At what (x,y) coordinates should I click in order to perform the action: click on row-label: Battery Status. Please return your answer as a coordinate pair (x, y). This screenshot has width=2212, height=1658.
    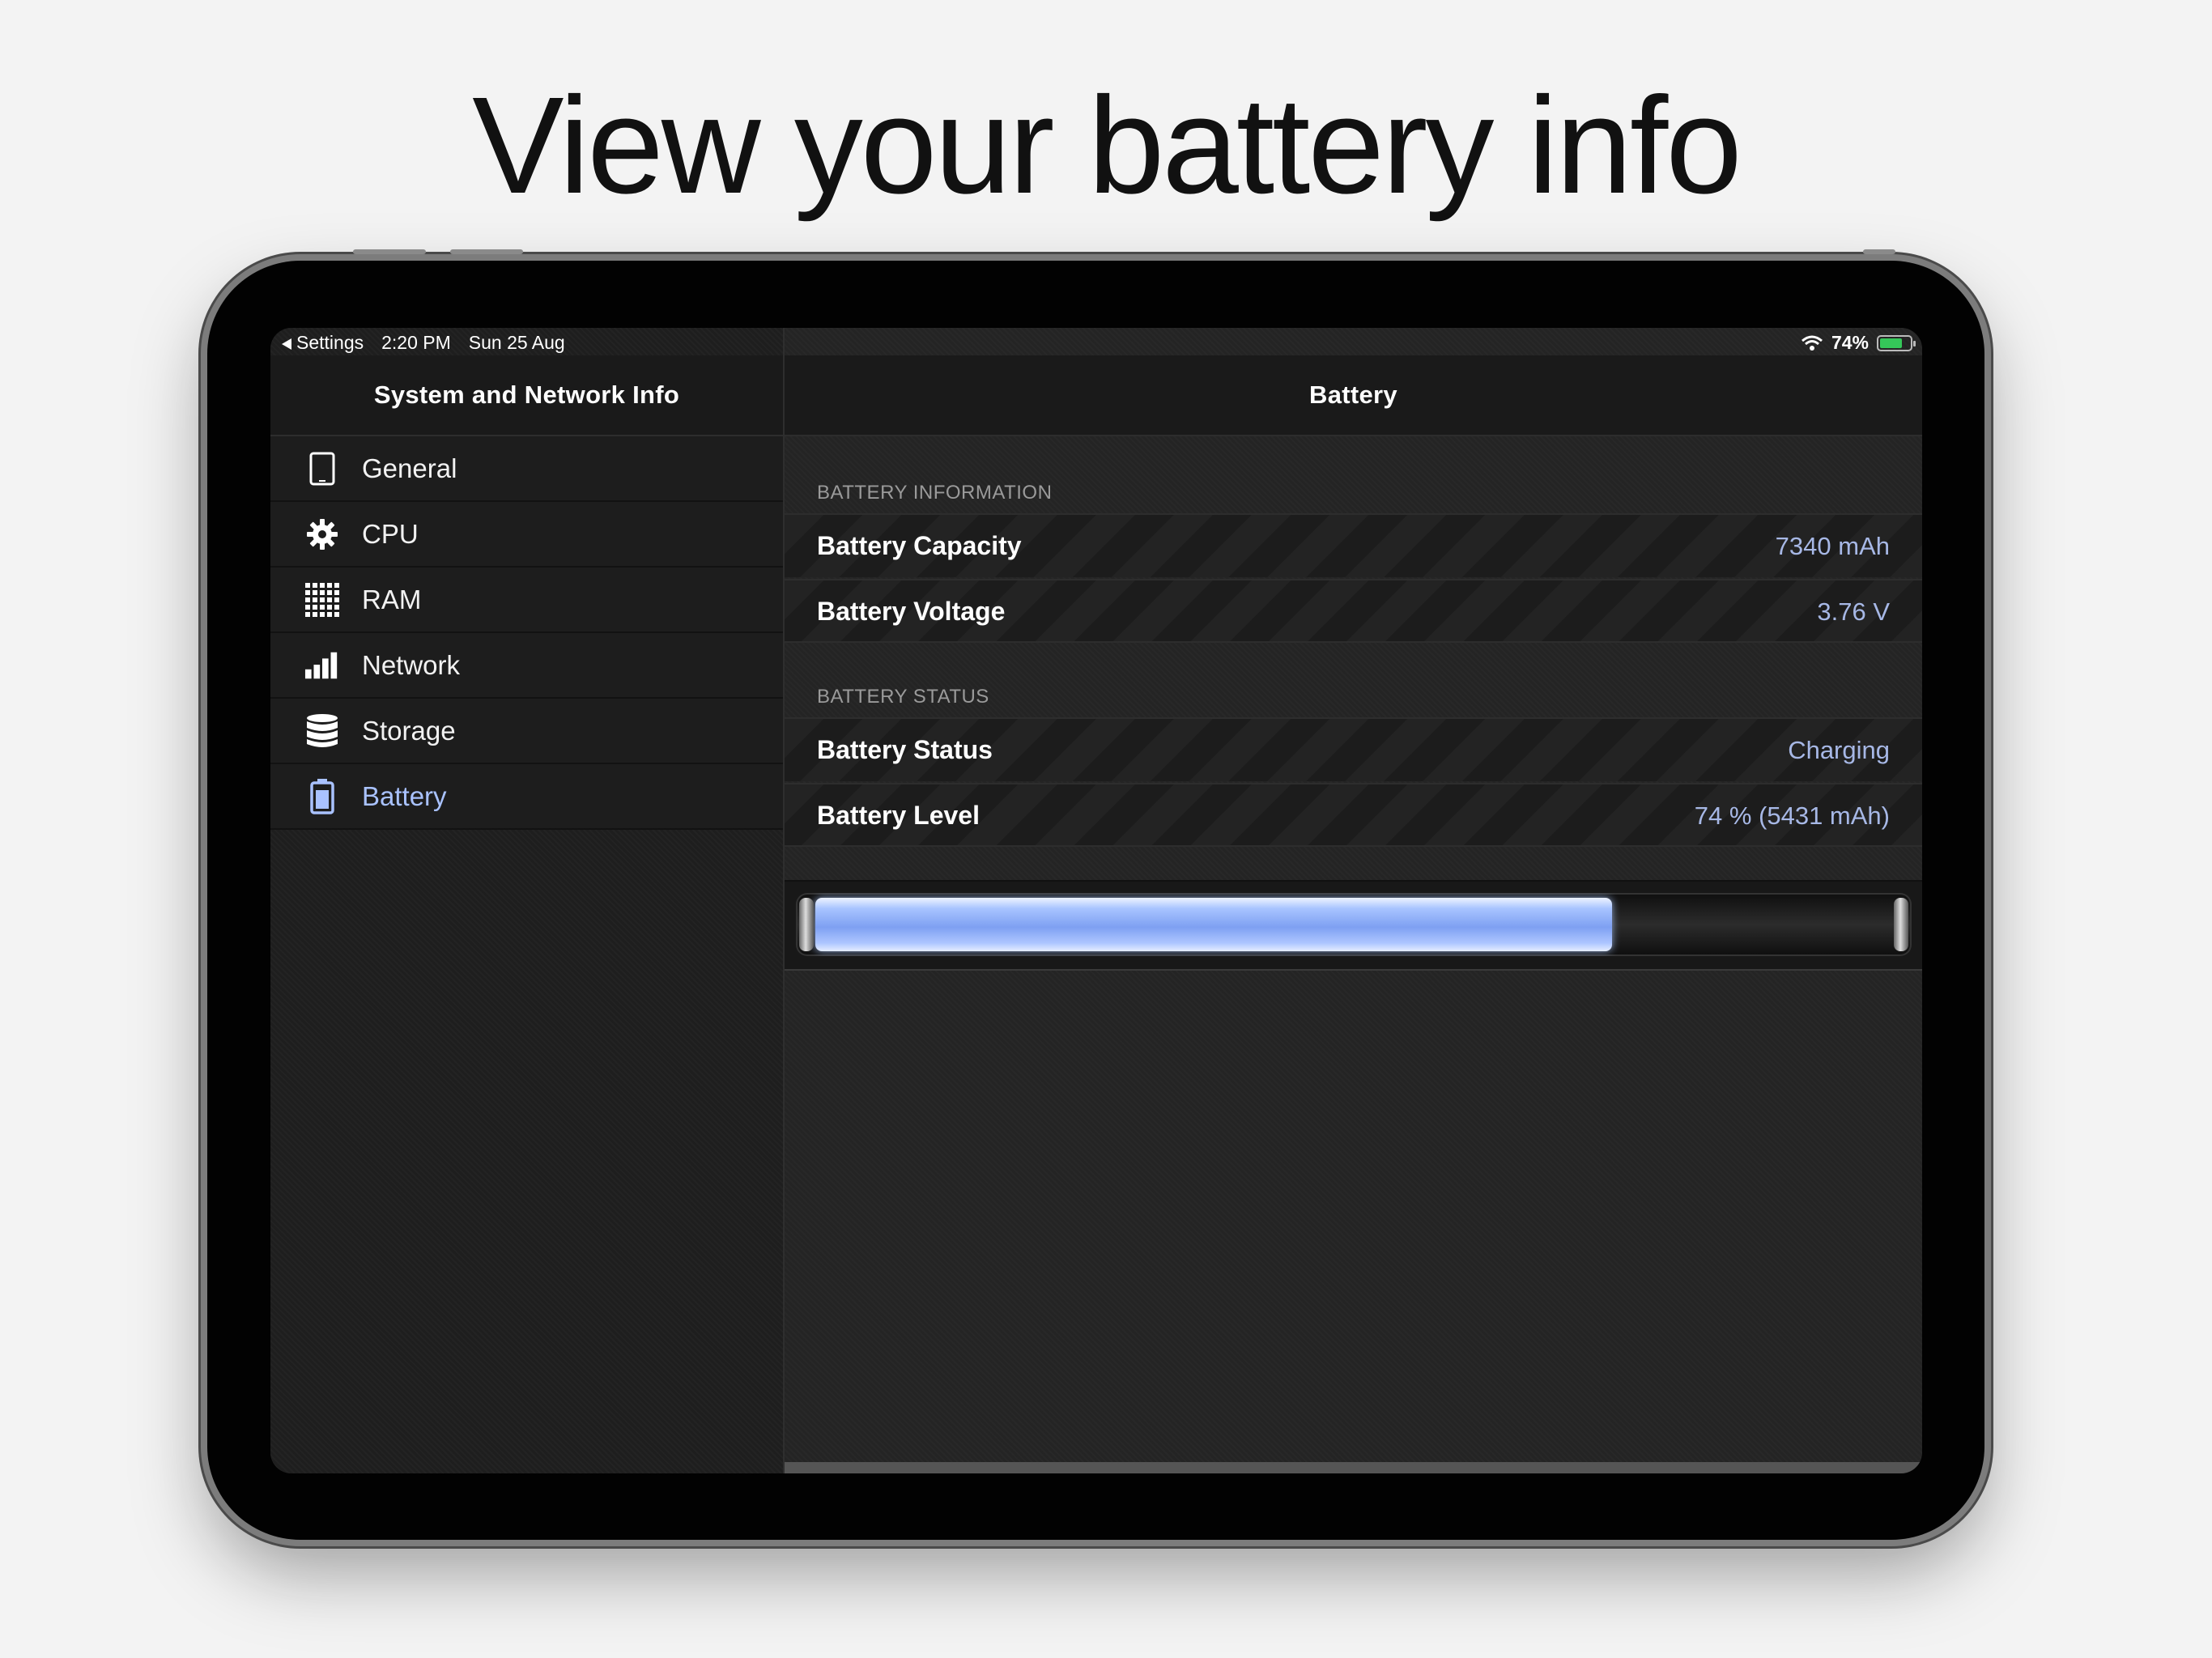
    Looking at the image, I should click on (905, 749).